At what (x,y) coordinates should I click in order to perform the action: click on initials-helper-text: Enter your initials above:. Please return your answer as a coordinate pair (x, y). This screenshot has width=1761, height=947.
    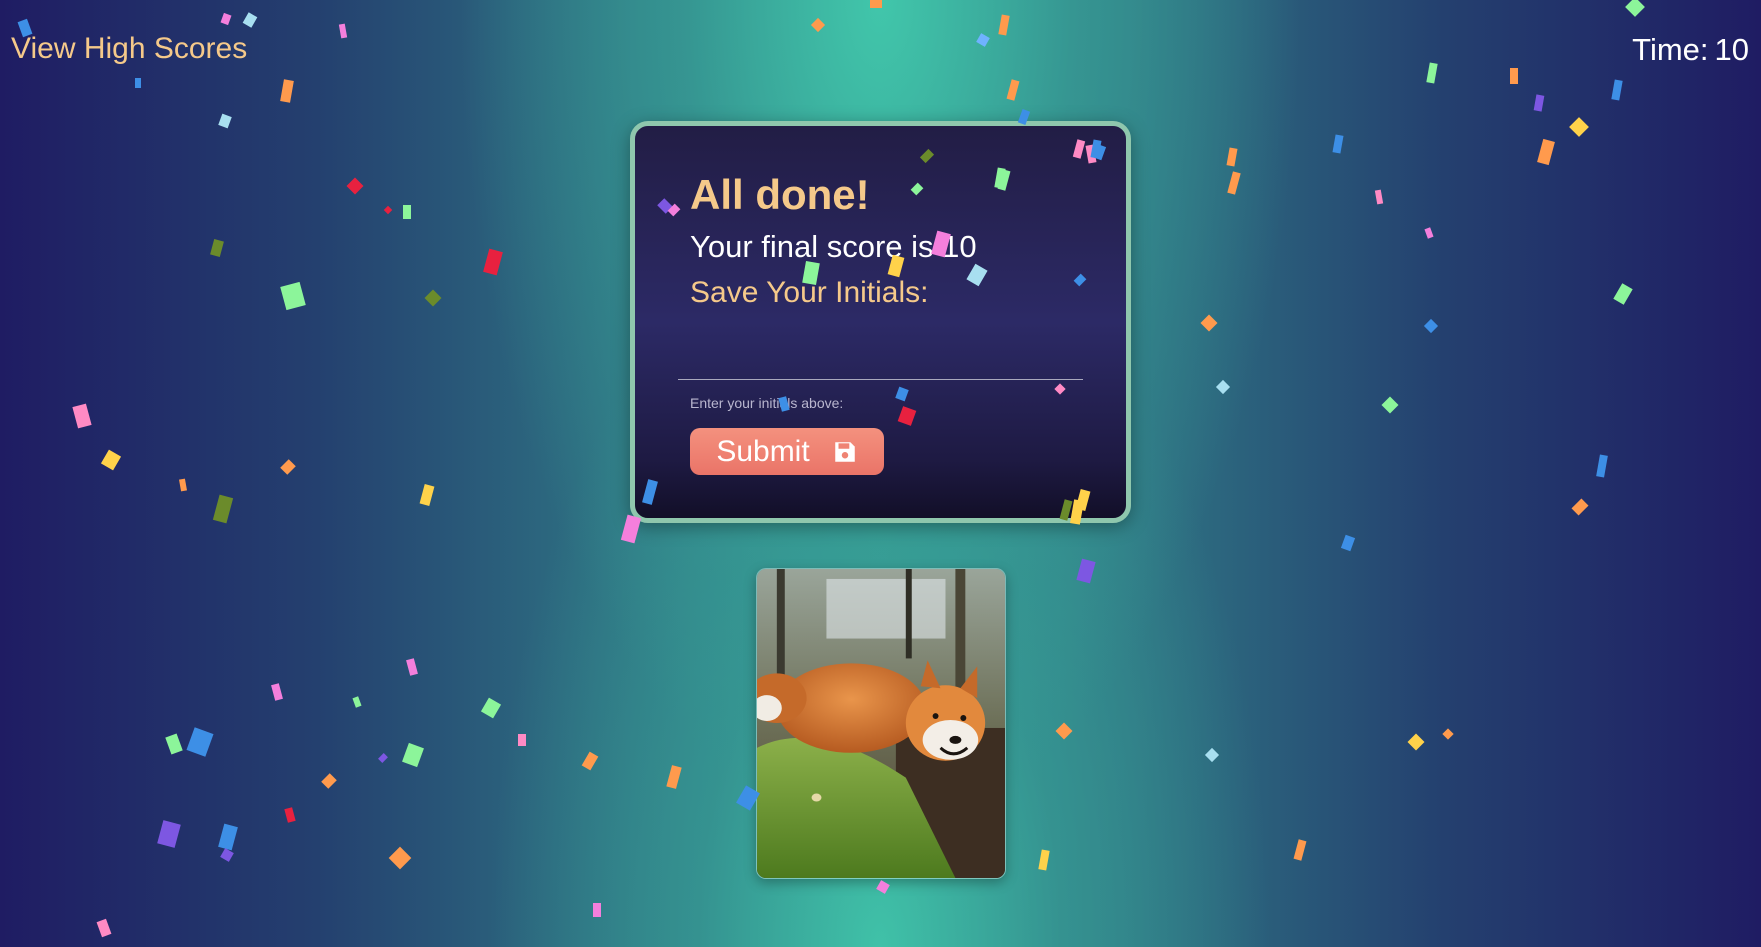
    Looking at the image, I should click on (767, 403).